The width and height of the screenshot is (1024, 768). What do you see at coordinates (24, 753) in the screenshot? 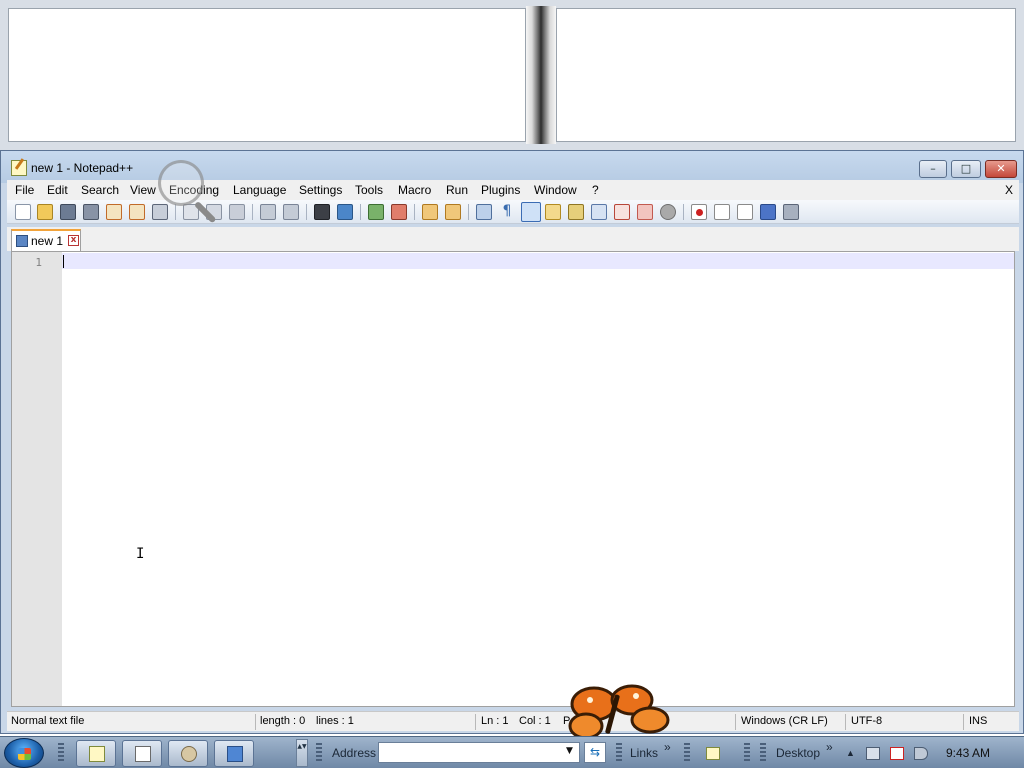
I see `start-button` at bounding box center [24, 753].